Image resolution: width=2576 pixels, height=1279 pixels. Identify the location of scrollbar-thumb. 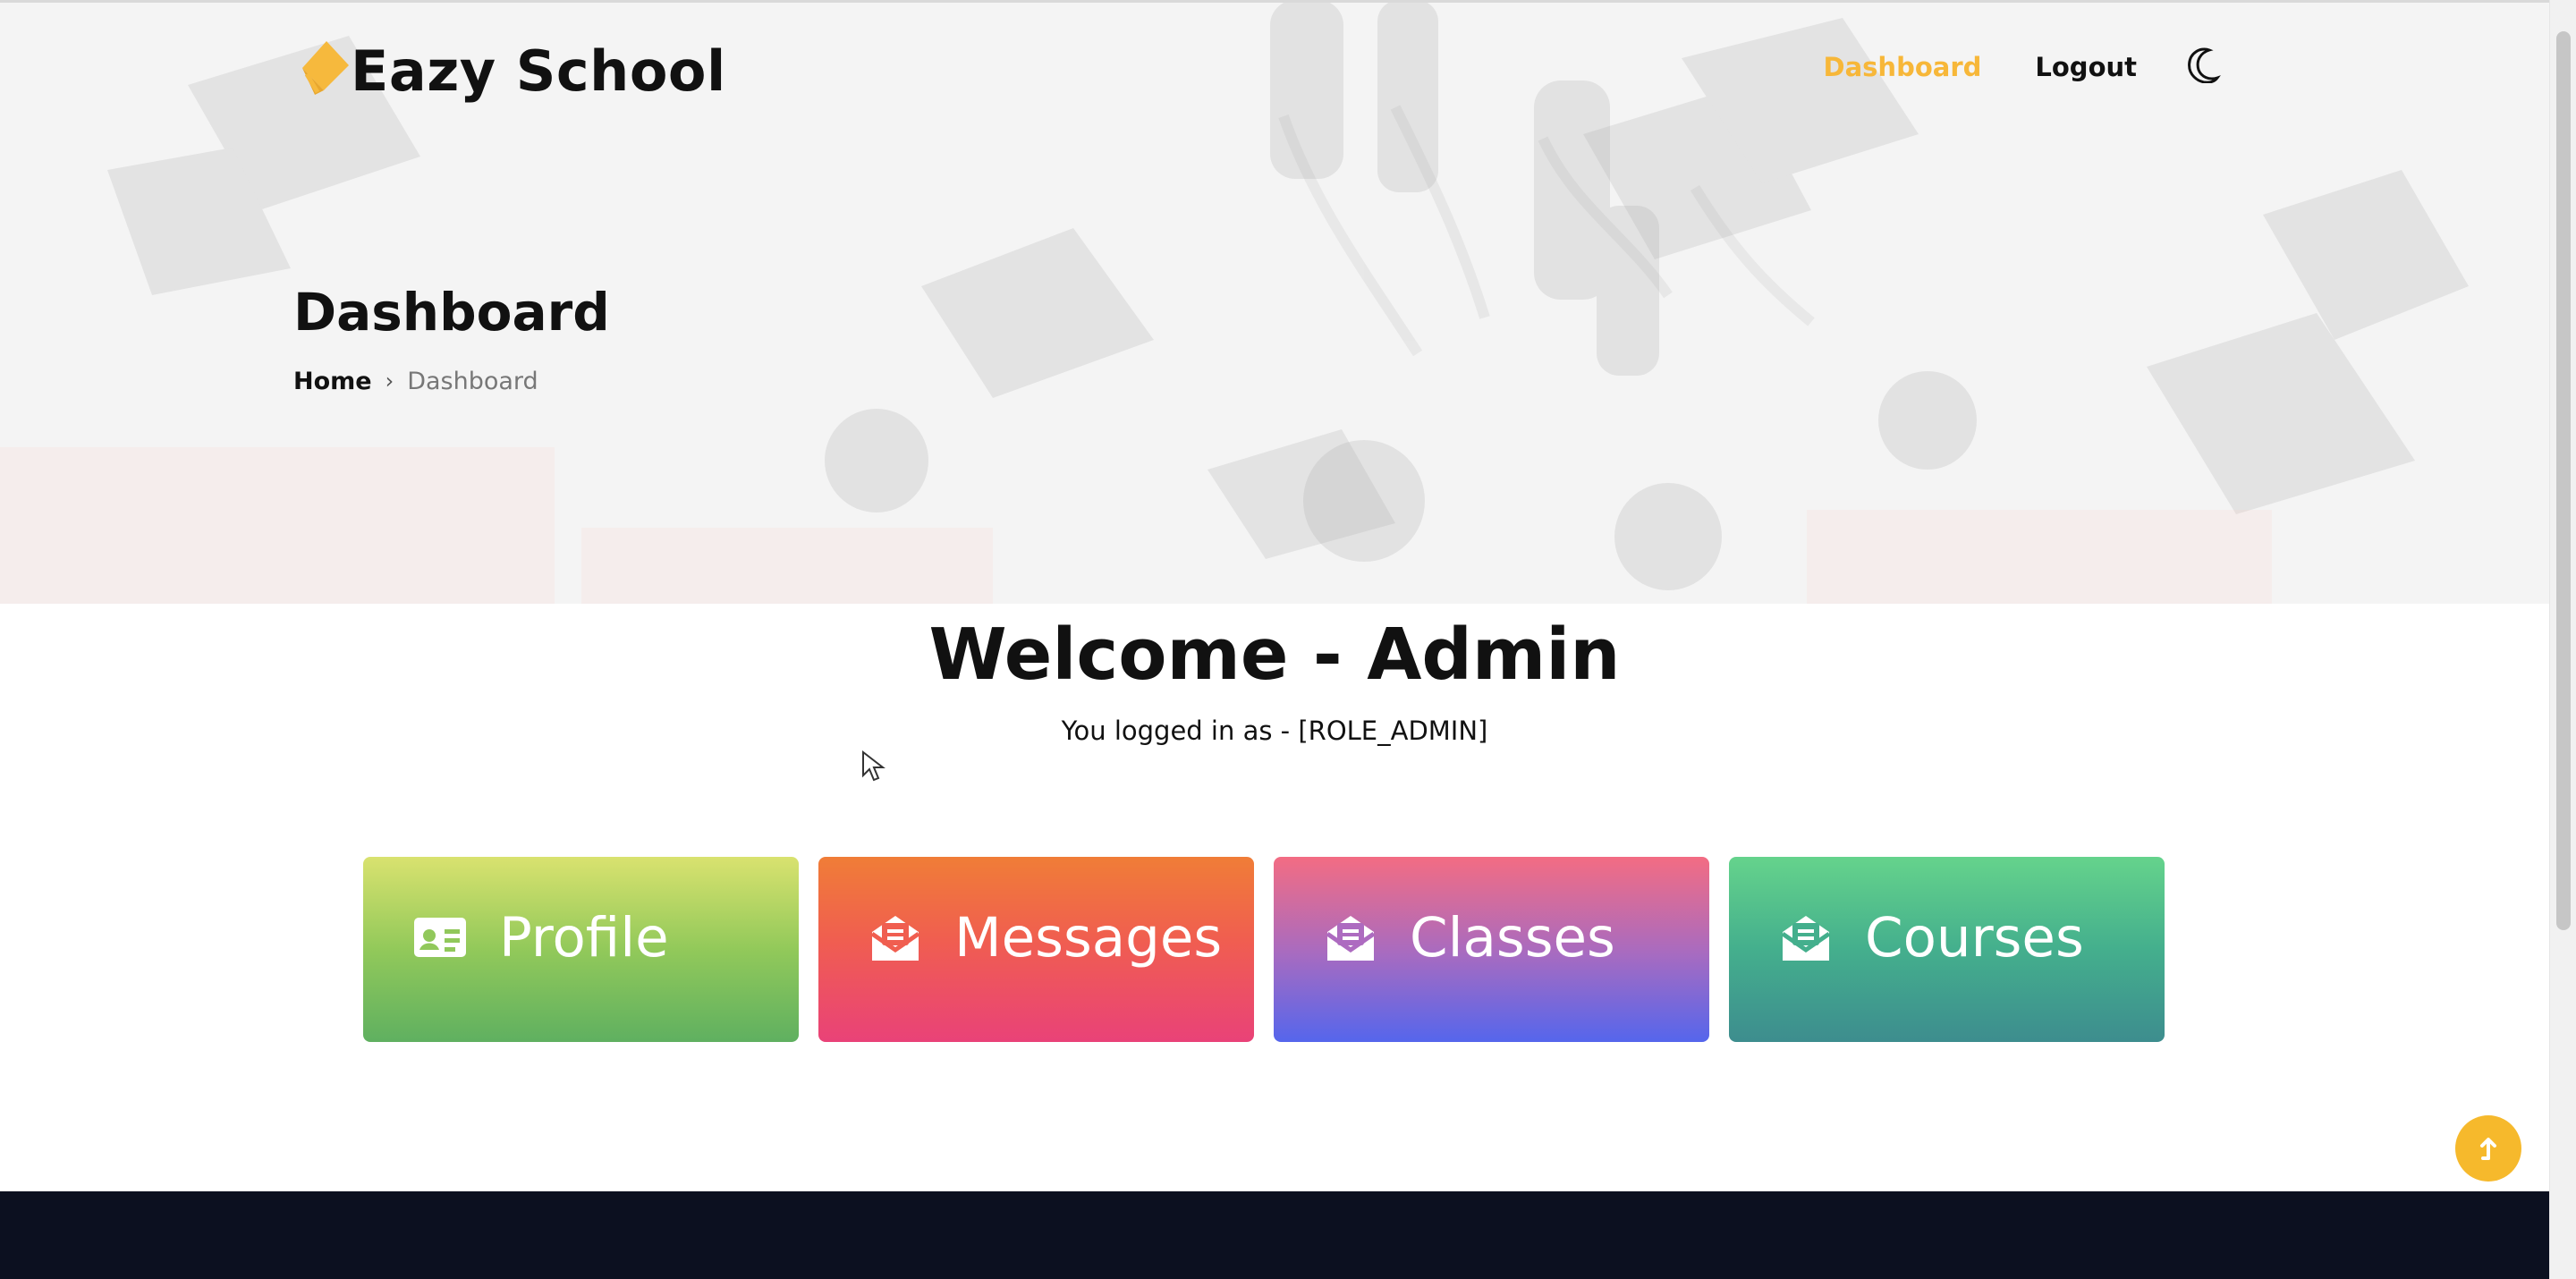
(2563, 481).